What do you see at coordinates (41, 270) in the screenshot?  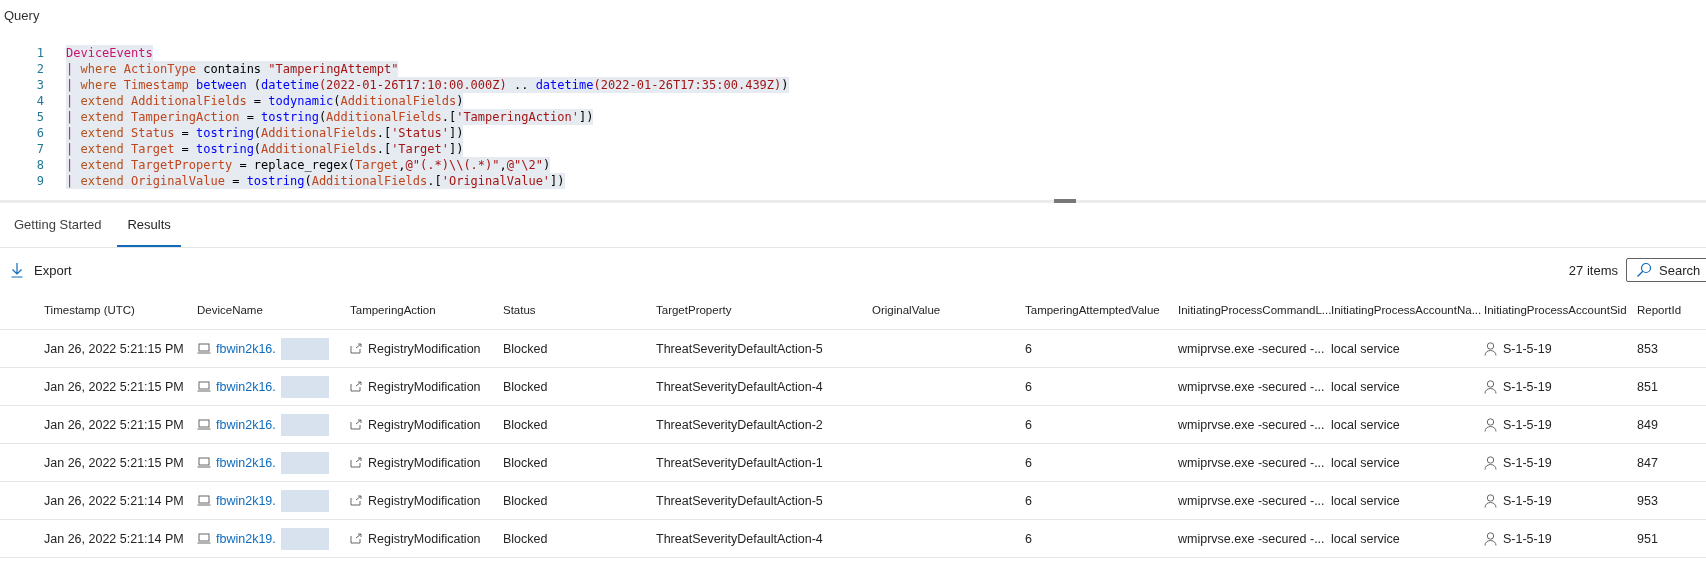 I see `export-button: Export` at bounding box center [41, 270].